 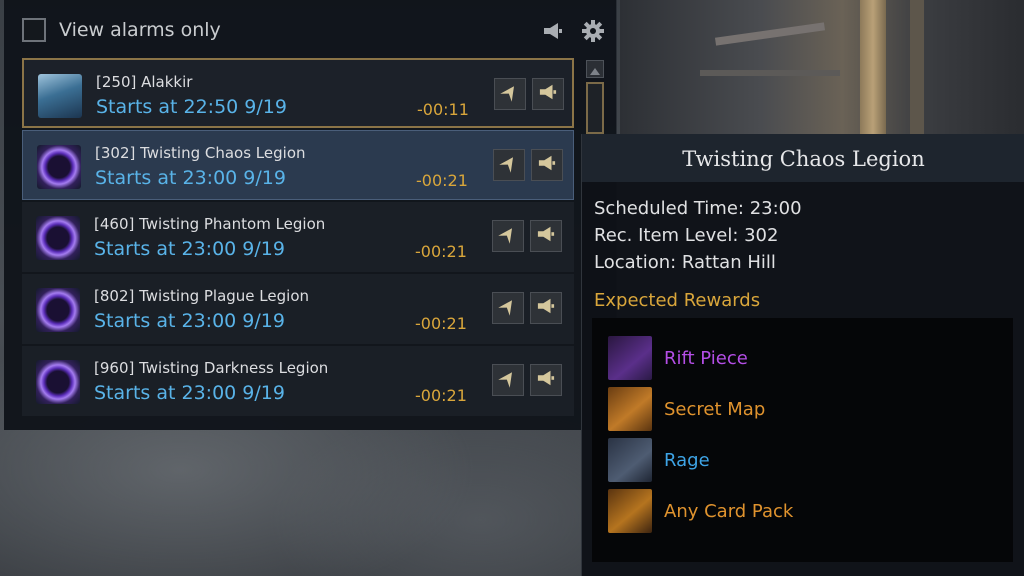 I want to click on view-alarms-toggle: View alarms only, so click(x=121, y=30).